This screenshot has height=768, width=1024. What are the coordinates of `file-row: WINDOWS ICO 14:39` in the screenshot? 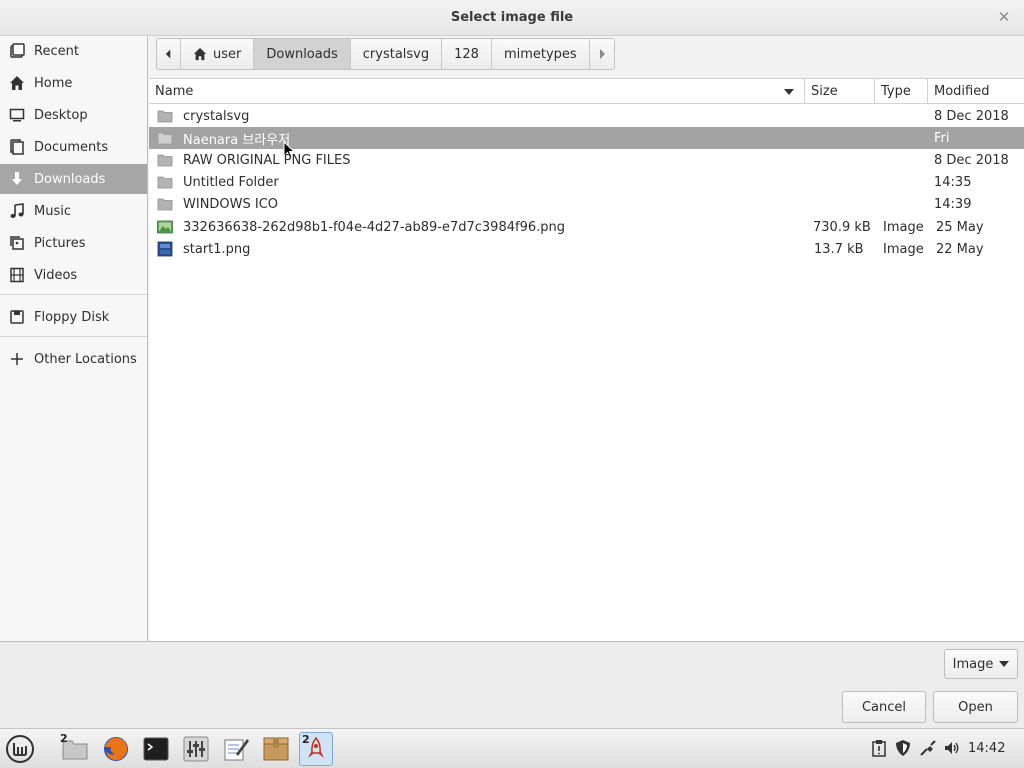 It's located at (586, 204).